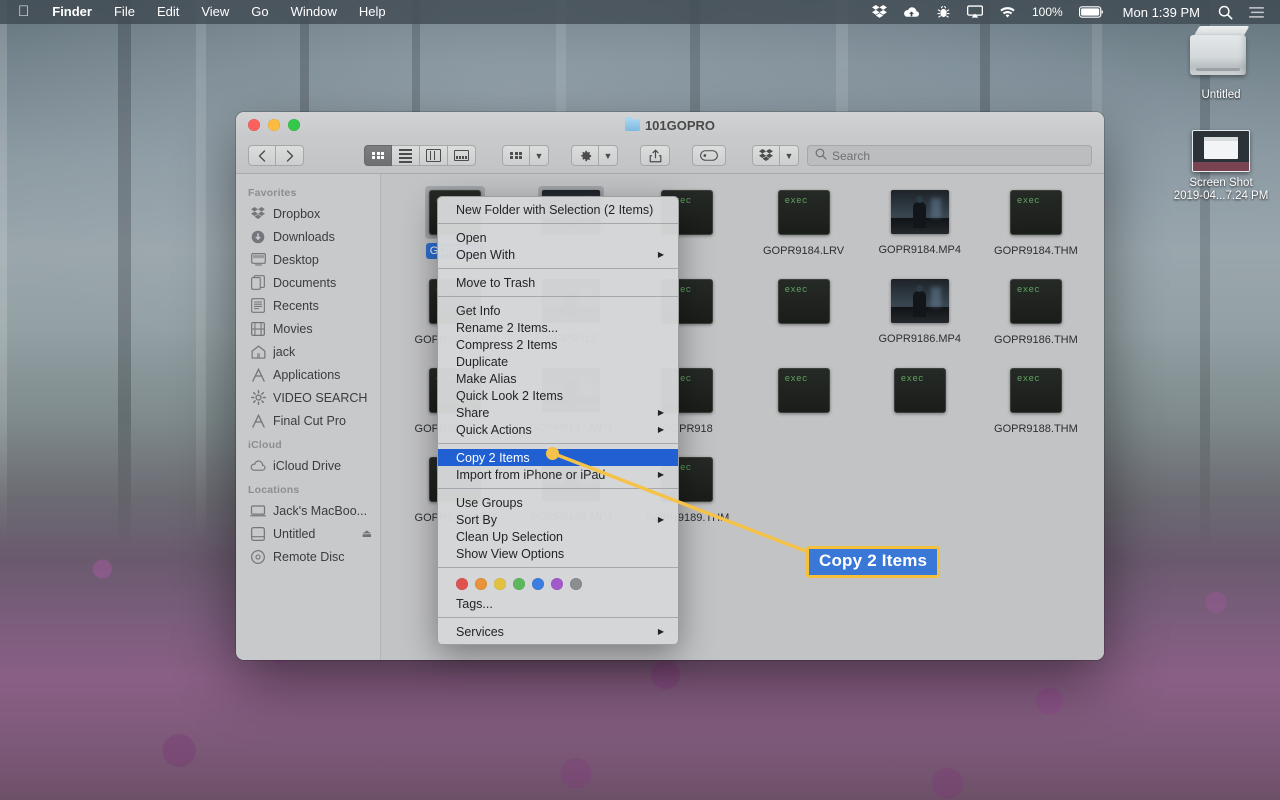 The height and width of the screenshot is (800, 1280). I want to click on menu-item-use-groups: Use Groups, so click(558, 502).